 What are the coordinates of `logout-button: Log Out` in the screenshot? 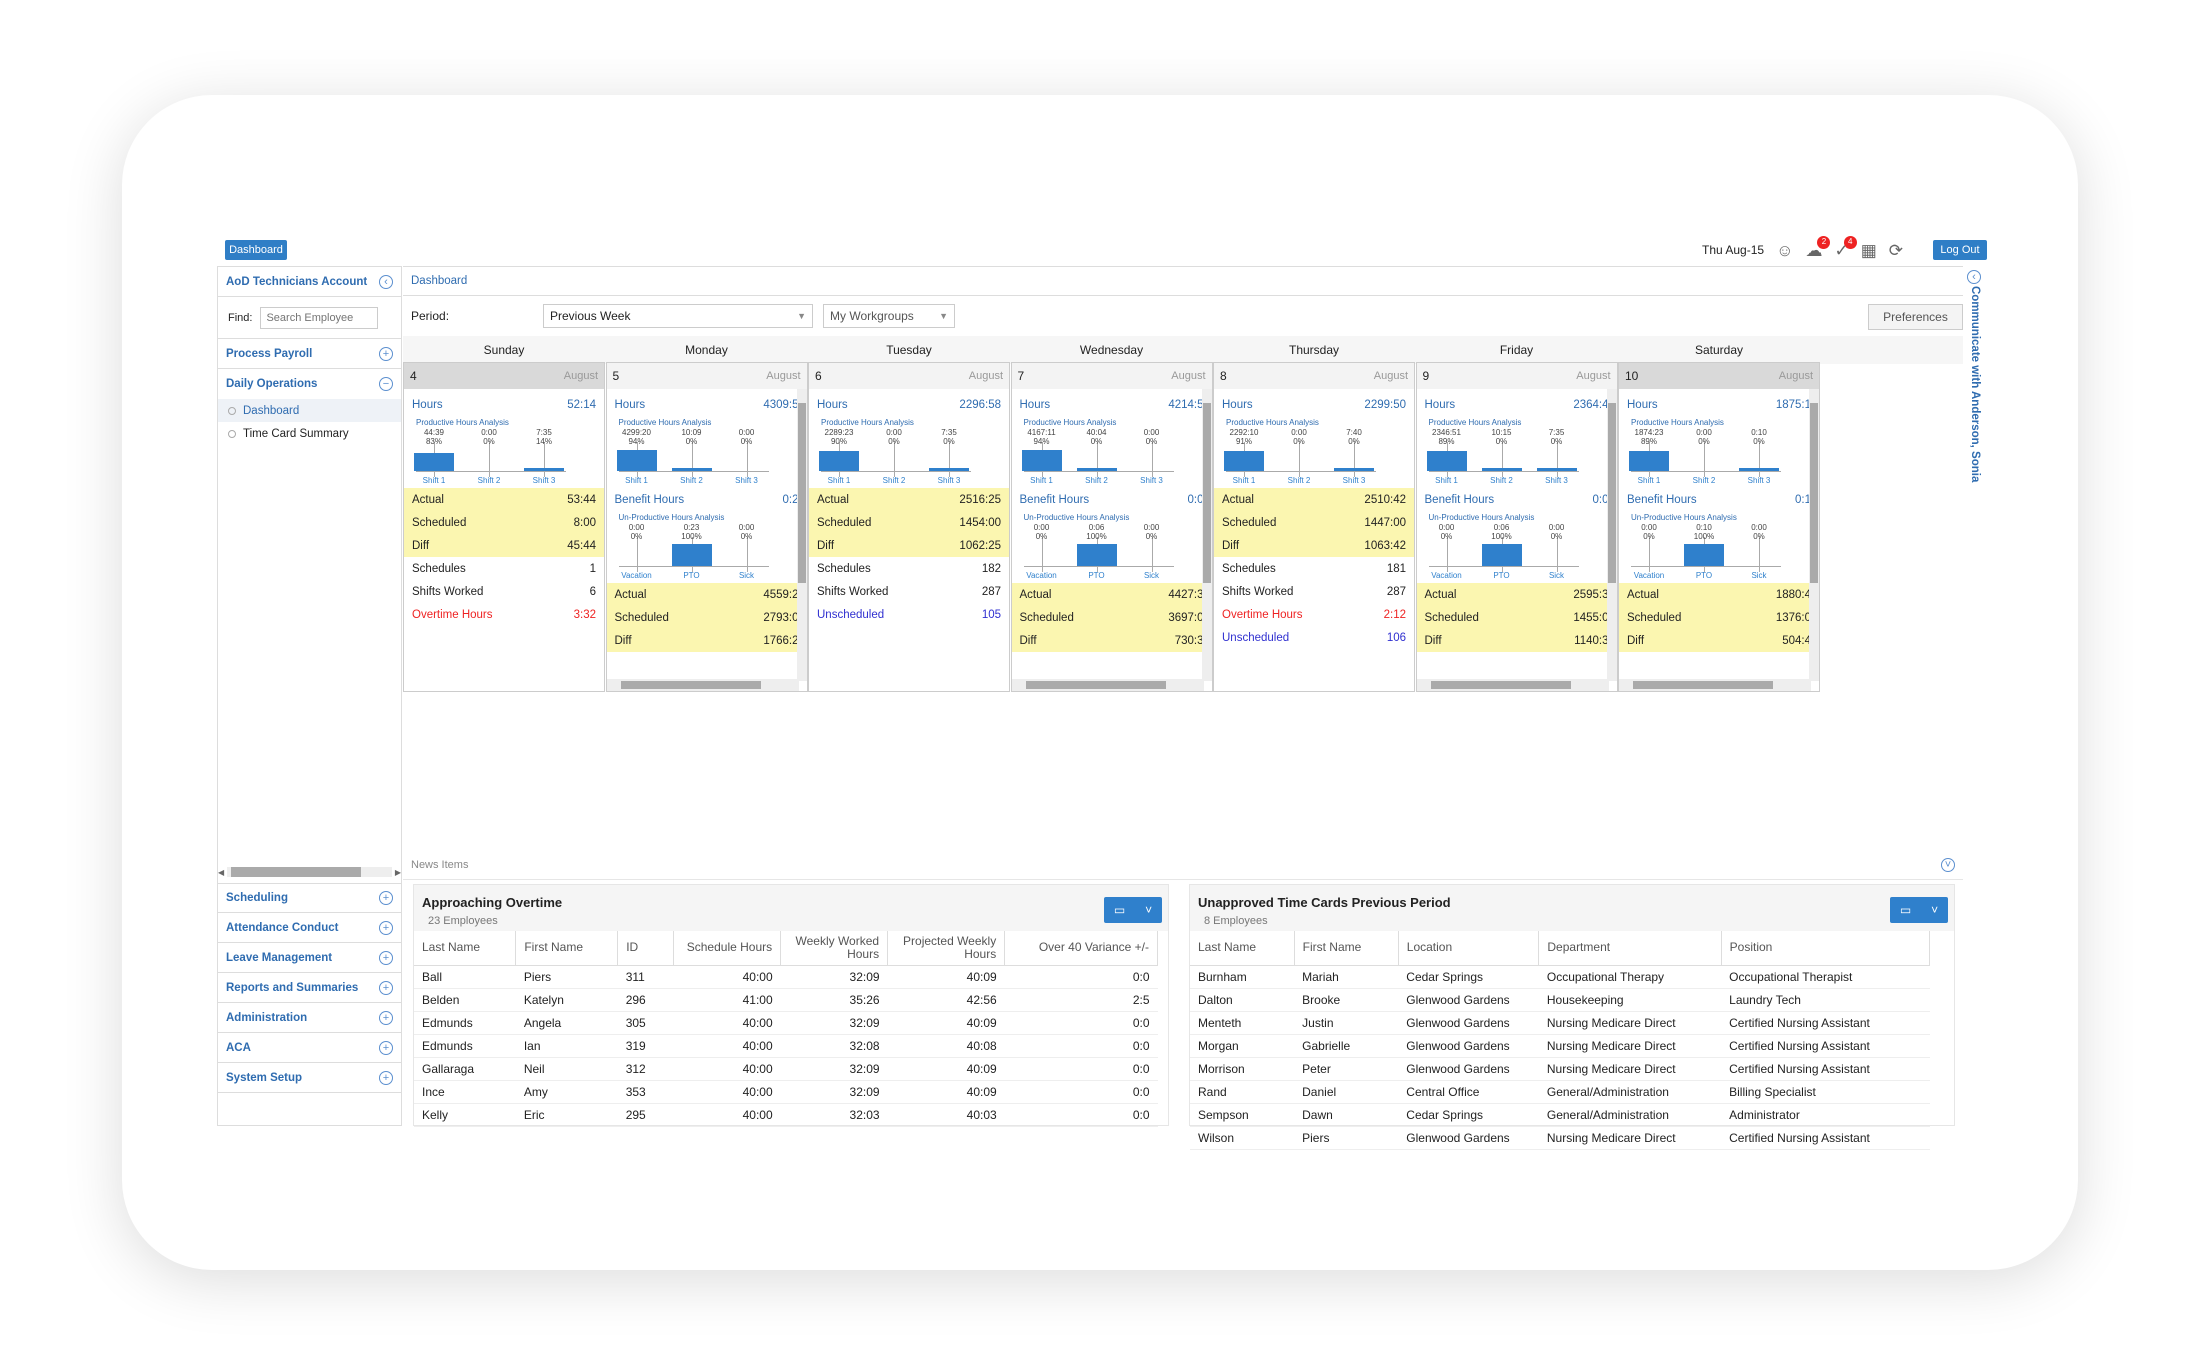 It's located at (1960, 250).